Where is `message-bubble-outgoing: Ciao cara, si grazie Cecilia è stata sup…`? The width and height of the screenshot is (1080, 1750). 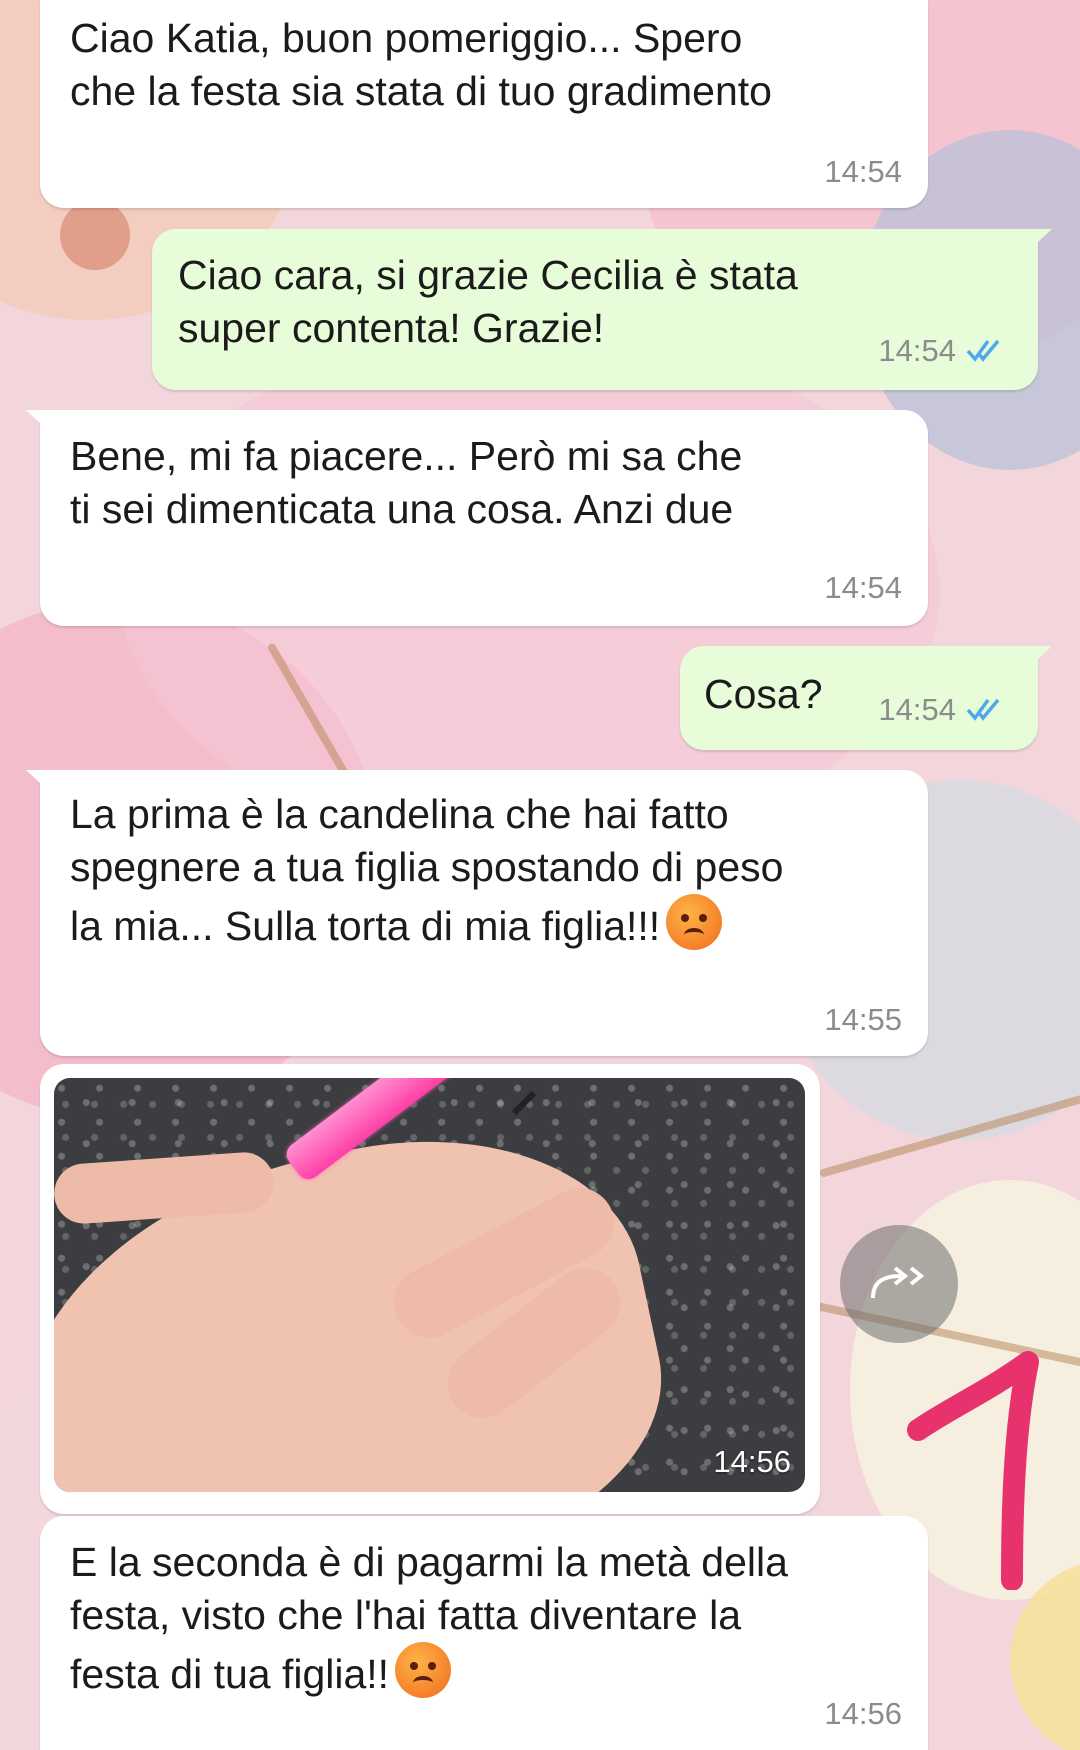
message-bubble-outgoing: Ciao cara, si grazie Cecilia è stata sup… is located at coordinates (602, 309).